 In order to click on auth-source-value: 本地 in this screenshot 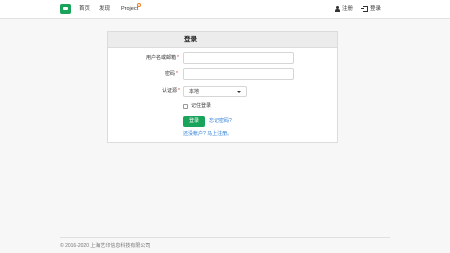, I will do `click(194, 92)`.